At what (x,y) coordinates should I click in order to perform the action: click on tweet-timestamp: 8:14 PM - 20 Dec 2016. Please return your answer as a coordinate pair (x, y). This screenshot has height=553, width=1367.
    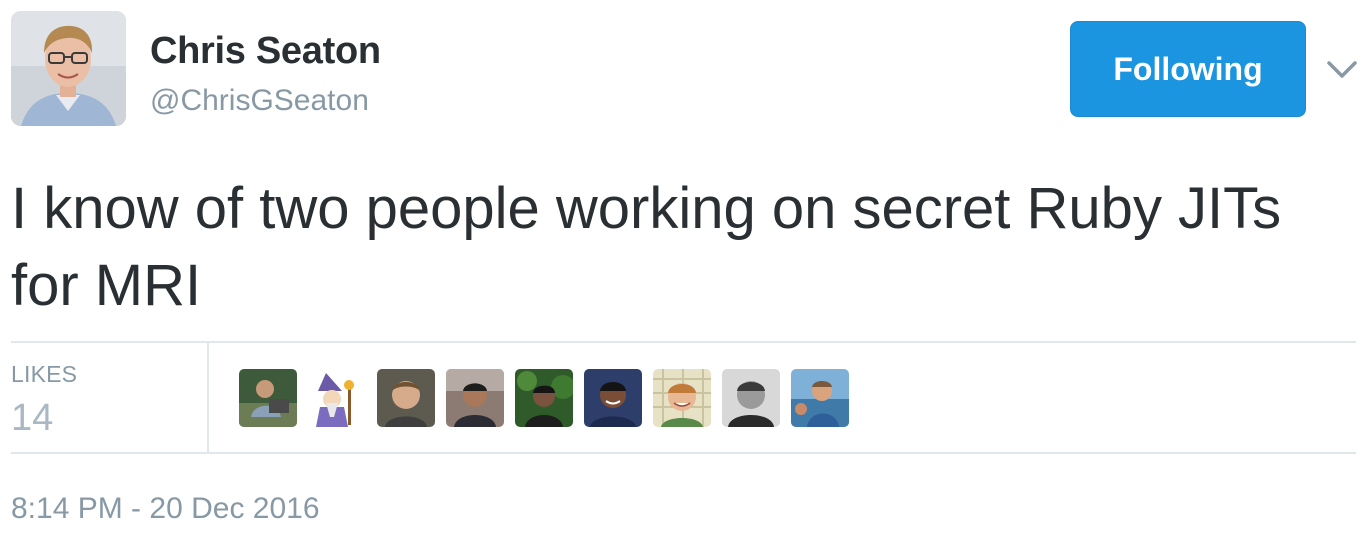
    Looking at the image, I should click on (165, 509).